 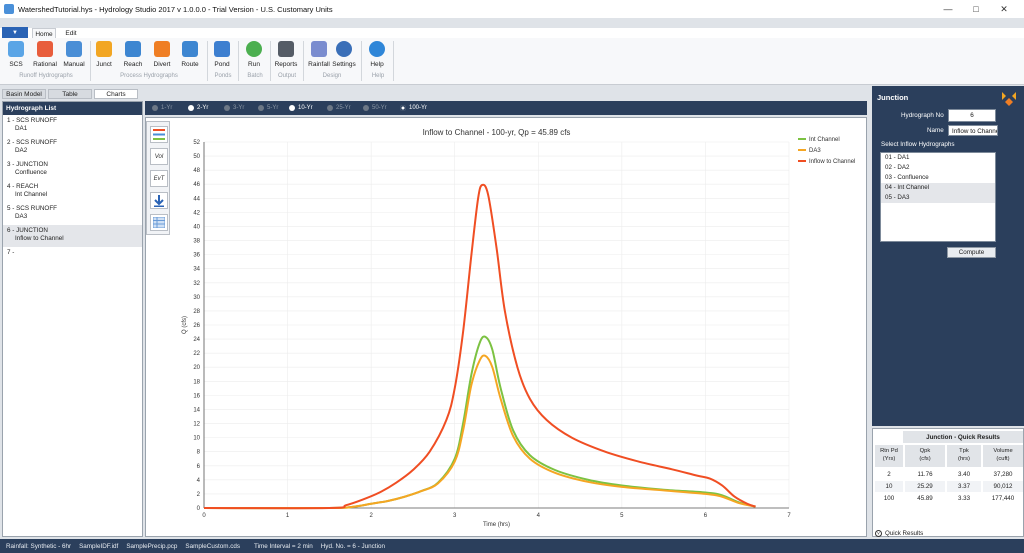 I want to click on name-field: Inflow to Channel, so click(x=973, y=130).